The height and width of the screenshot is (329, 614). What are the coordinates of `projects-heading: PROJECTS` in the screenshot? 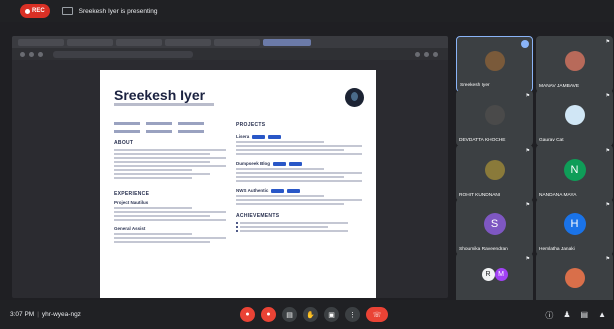 It's located at (251, 125).